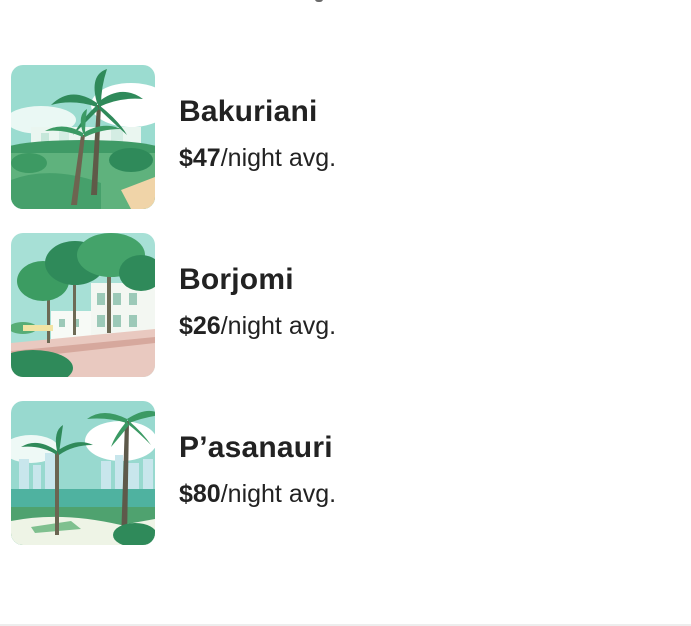 The image size is (691, 626). Describe the element at coordinates (257, 305) in the screenshot. I see `destination-text: Borjomi $26/night avg.` at that location.